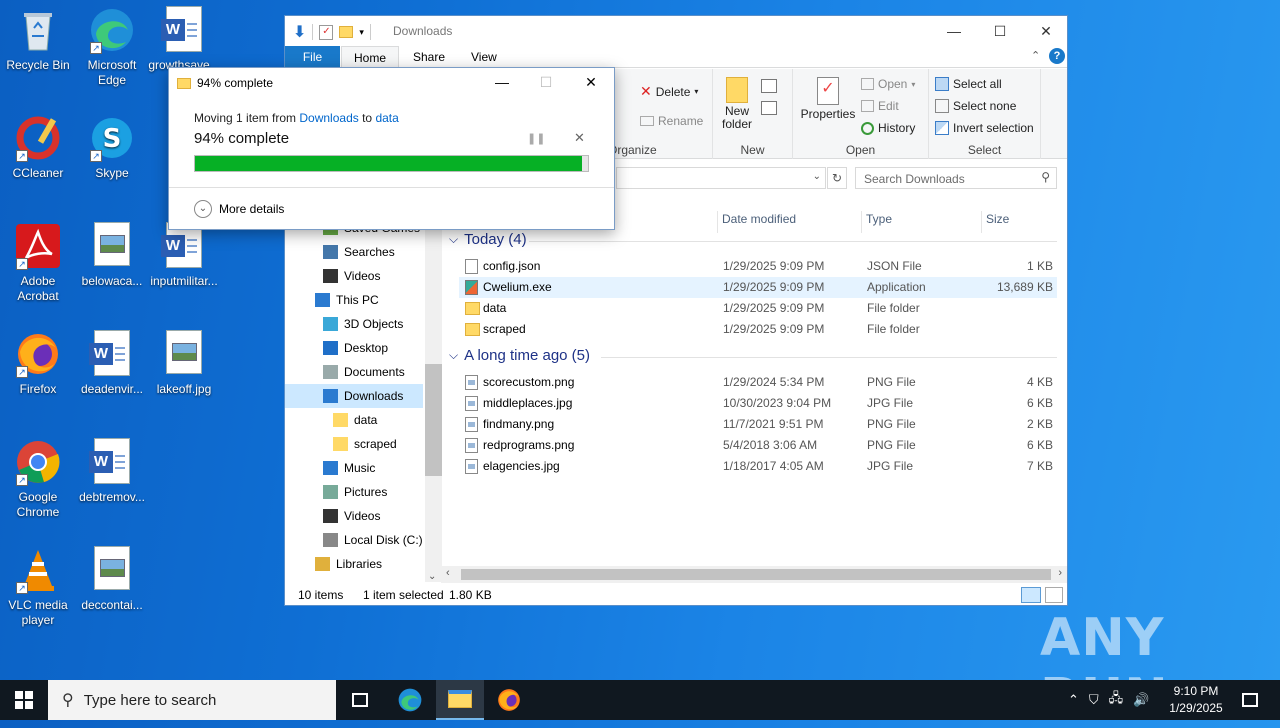  What do you see at coordinates (448, 573) in the screenshot?
I see `scroll-left-icon: ‹` at bounding box center [448, 573].